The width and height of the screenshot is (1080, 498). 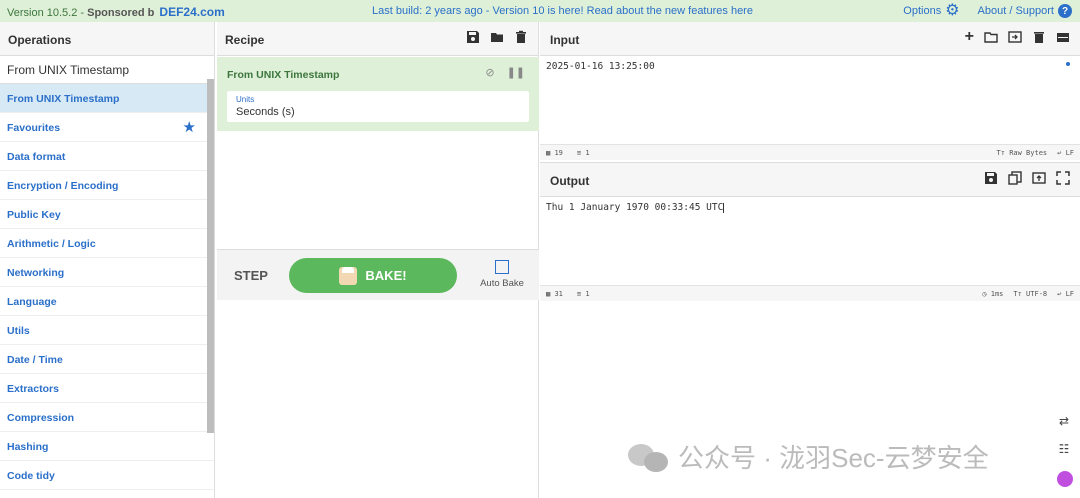 What do you see at coordinates (107, 417) in the screenshot?
I see `category-compression: Compression` at bounding box center [107, 417].